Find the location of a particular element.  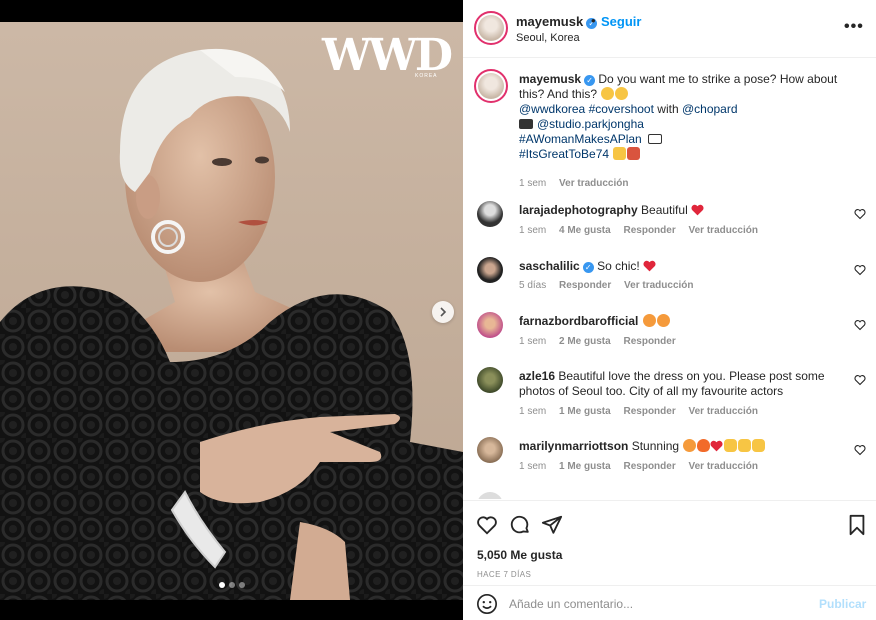

comment-input is located at coordinates (659, 604).